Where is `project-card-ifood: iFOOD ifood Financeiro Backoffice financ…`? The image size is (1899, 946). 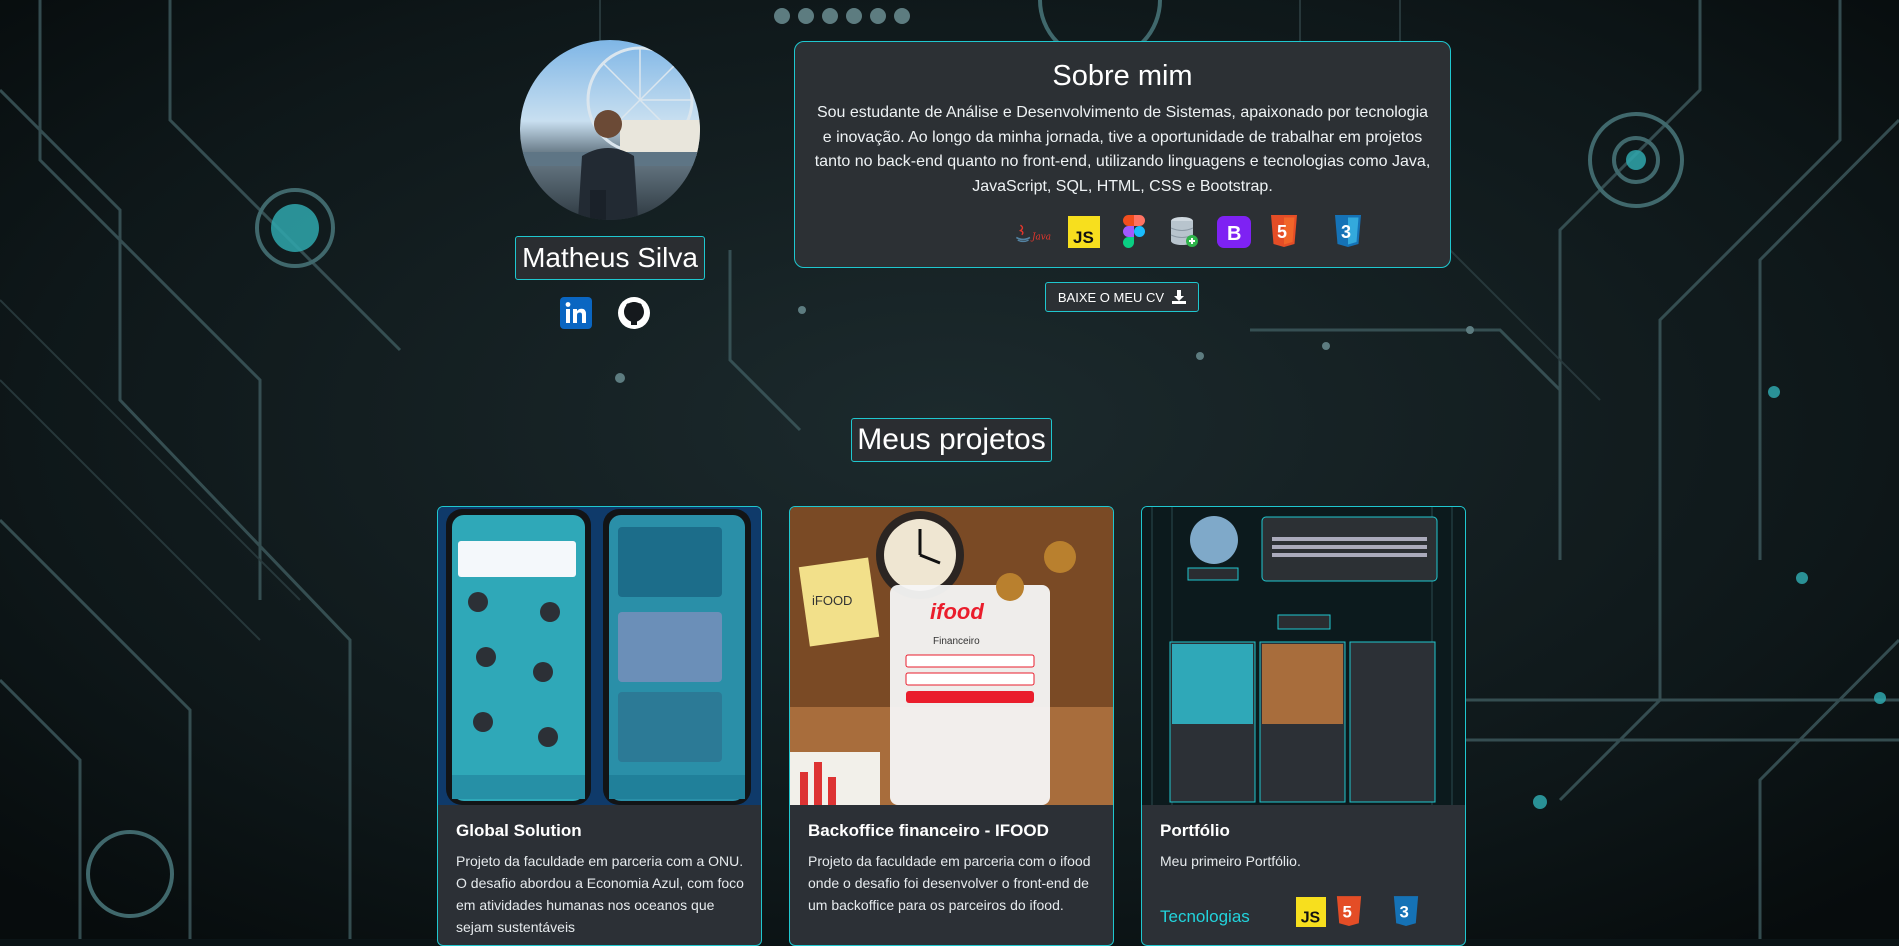 project-card-ifood: iFOOD ifood Financeiro Backoffice financ… is located at coordinates (951, 726).